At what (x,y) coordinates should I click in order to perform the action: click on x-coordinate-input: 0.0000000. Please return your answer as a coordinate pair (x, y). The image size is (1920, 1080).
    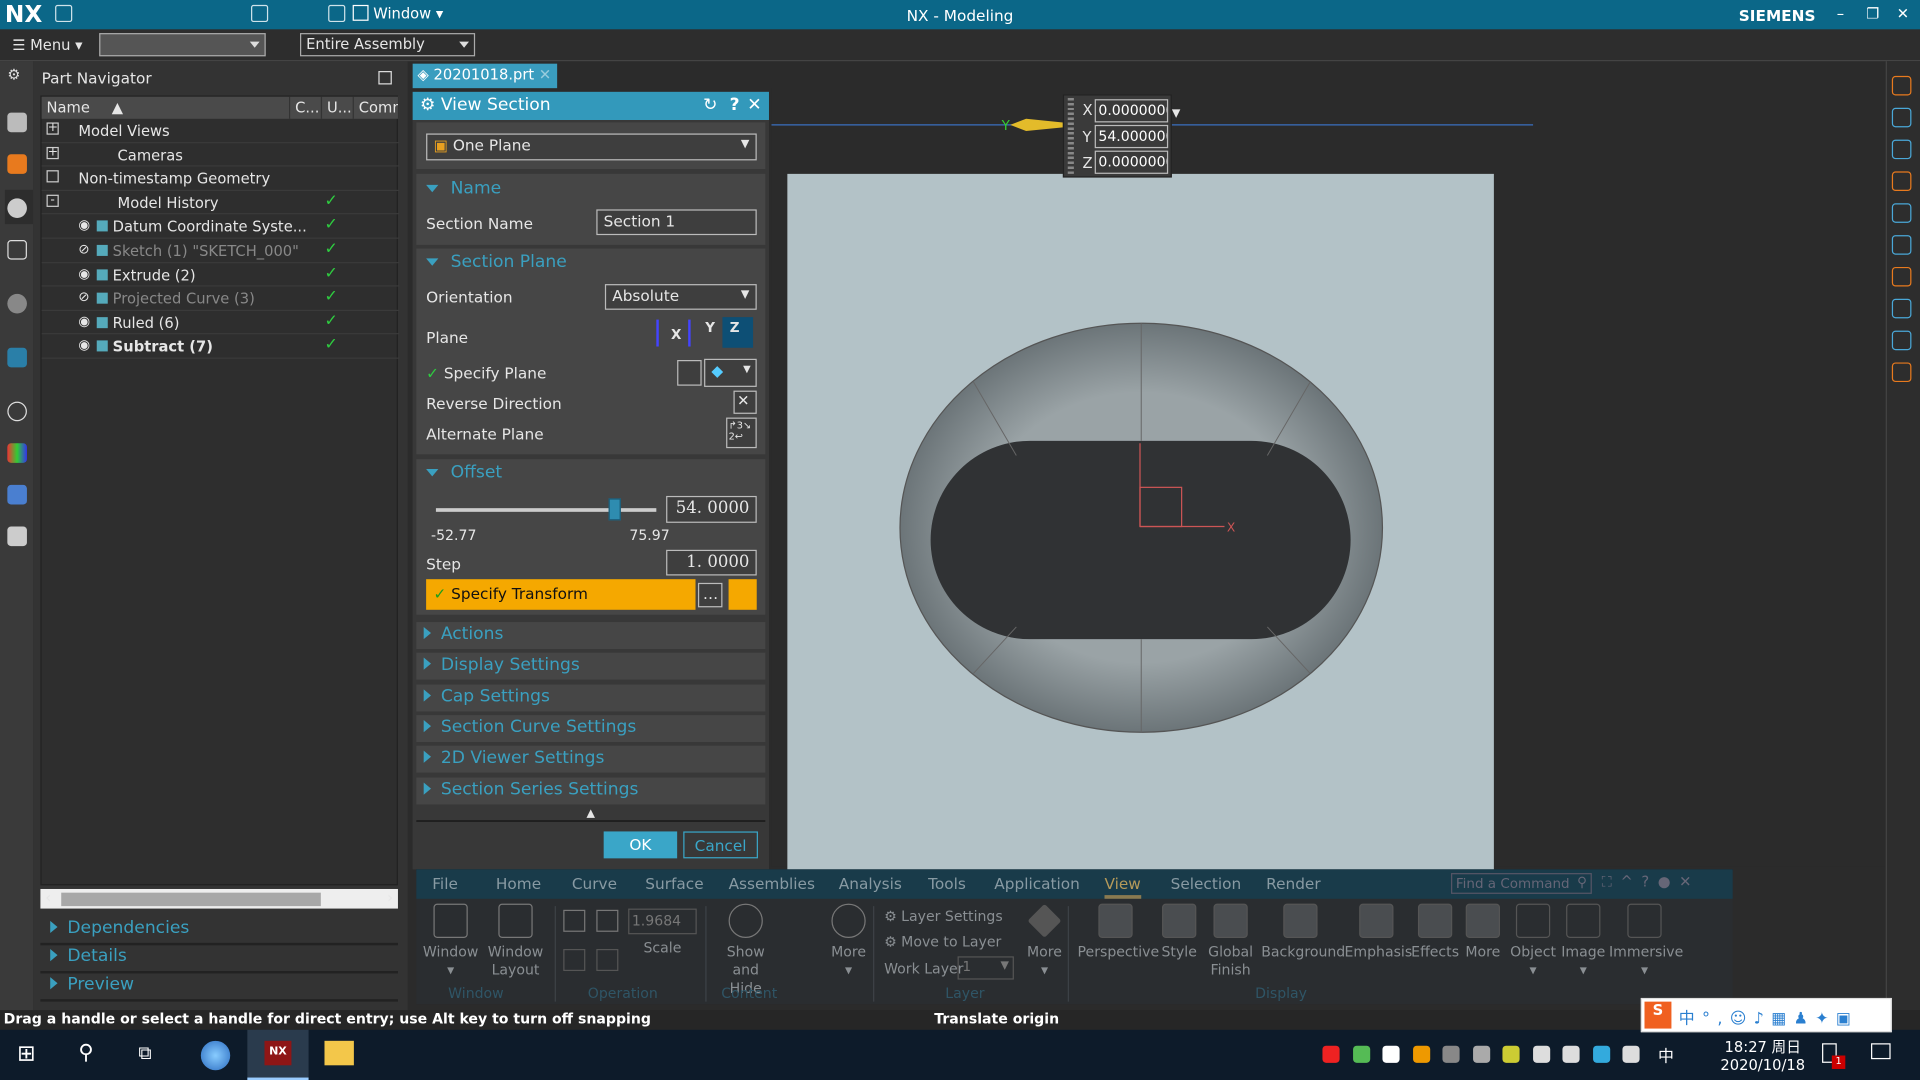
    Looking at the image, I should click on (1131, 111).